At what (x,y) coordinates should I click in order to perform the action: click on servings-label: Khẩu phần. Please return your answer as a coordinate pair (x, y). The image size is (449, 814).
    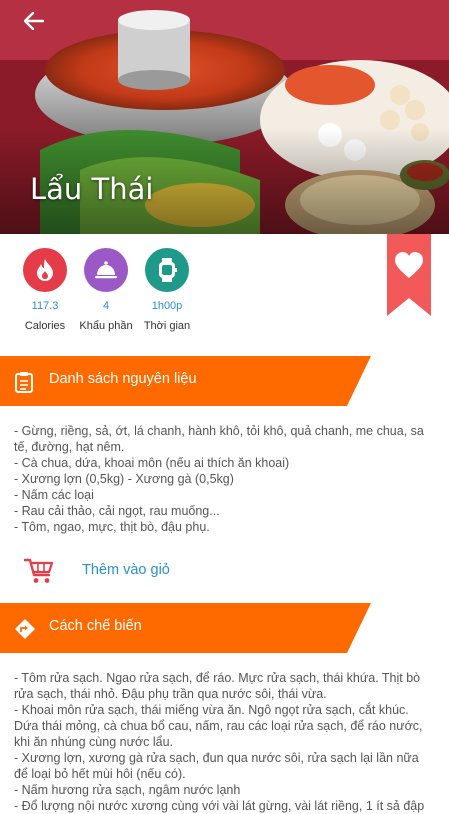
    Looking at the image, I should click on (106, 326).